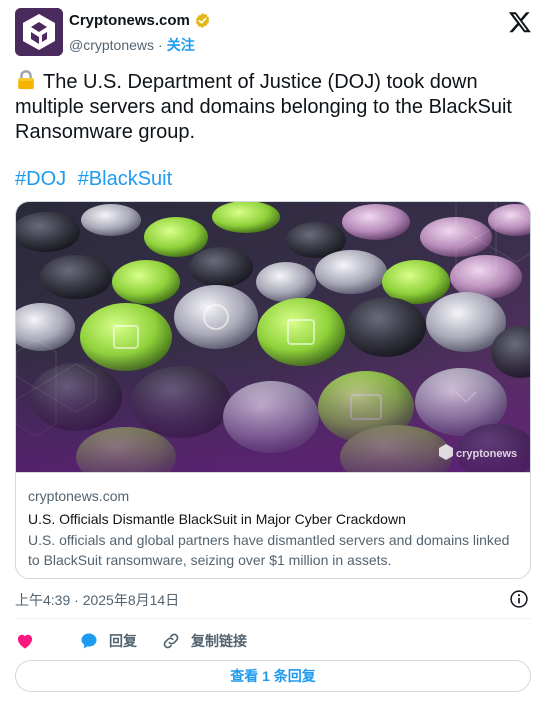 The image size is (547, 708). I want to click on like-button, so click(25, 641).